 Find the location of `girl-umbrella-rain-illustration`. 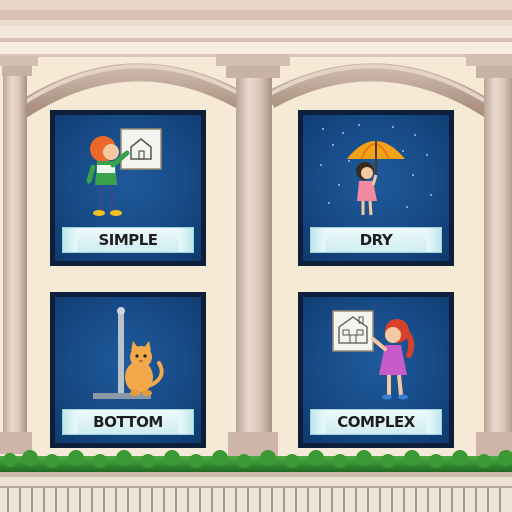

girl-umbrella-rain-illustration is located at coordinates (376, 170).